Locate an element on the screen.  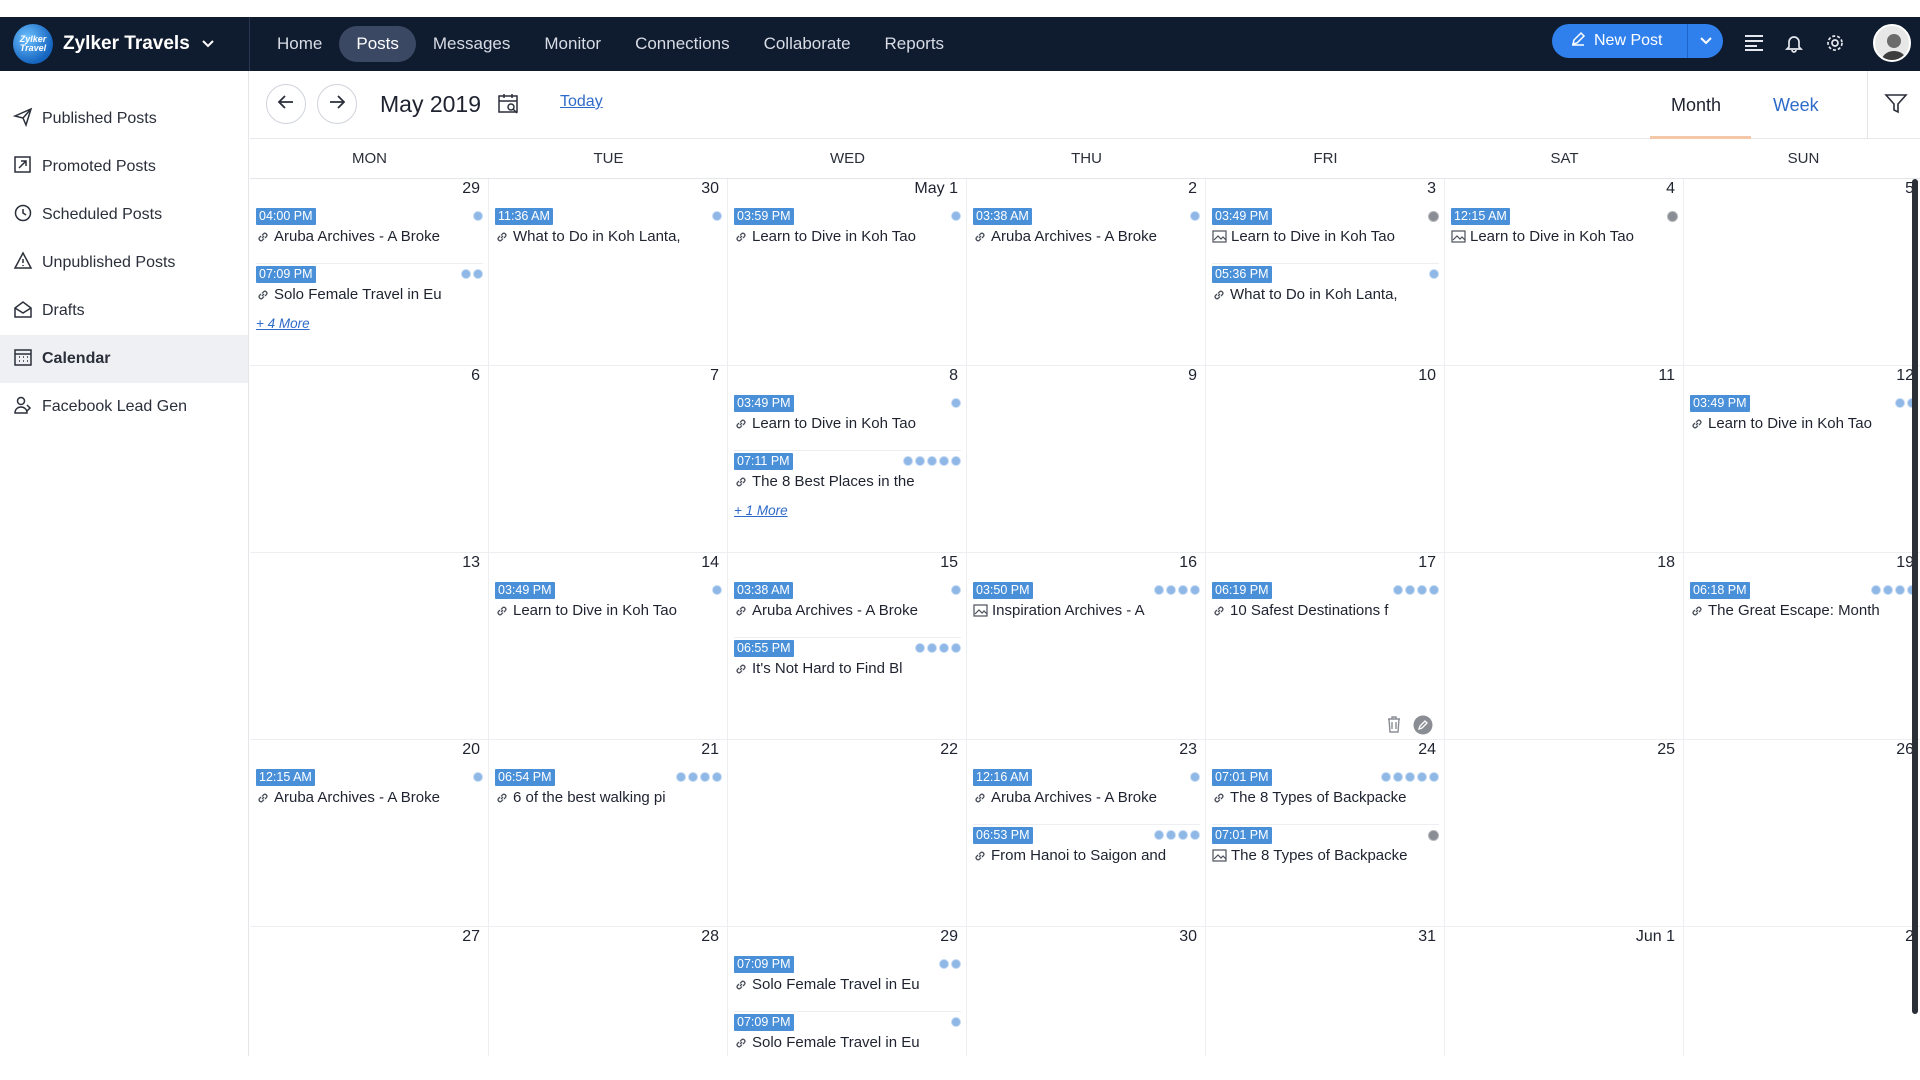
new-post-button: New Post is located at coordinates (1619, 41).